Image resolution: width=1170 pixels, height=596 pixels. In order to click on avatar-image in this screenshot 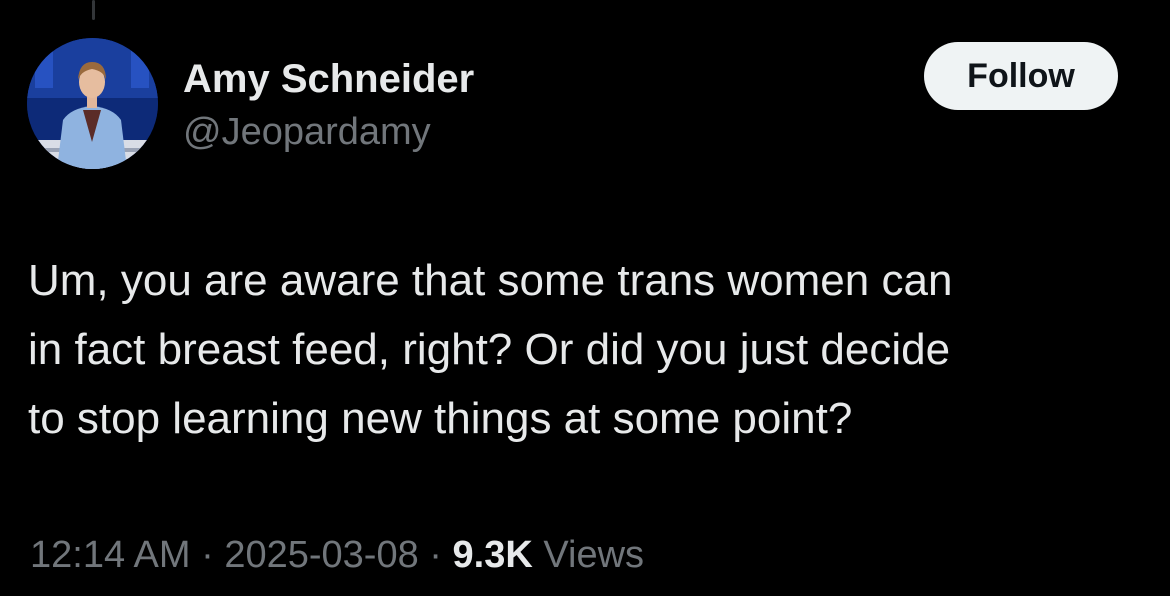, I will do `click(92, 103)`.